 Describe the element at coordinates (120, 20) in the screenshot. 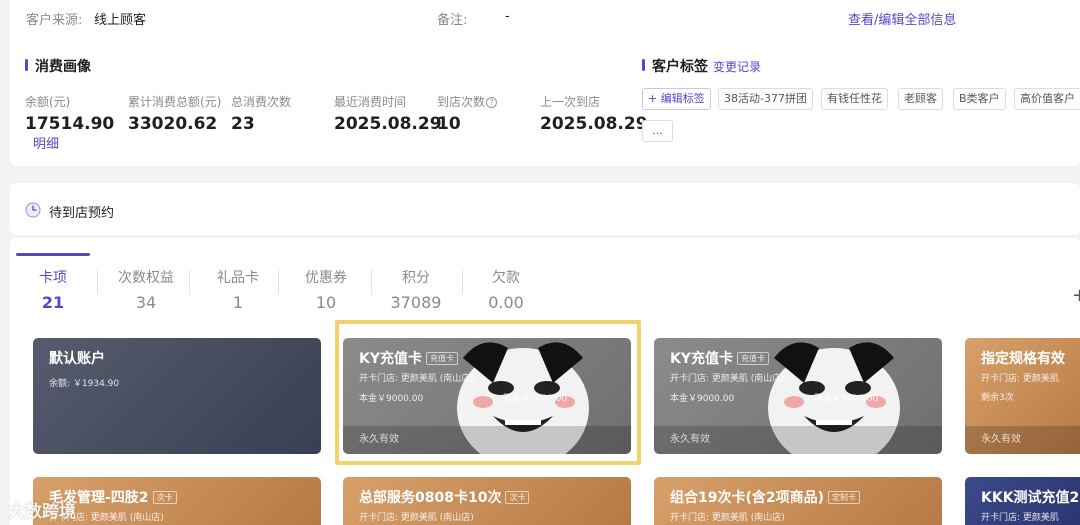

I see `source-value: 线上顾客` at that location.